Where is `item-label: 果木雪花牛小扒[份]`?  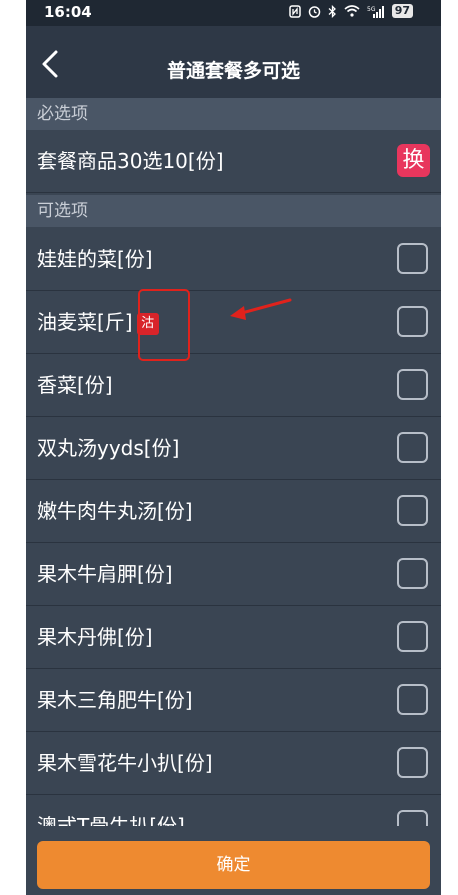 item-label: 果木雪花牛小扒[份] is located at coordinates (125, 763).